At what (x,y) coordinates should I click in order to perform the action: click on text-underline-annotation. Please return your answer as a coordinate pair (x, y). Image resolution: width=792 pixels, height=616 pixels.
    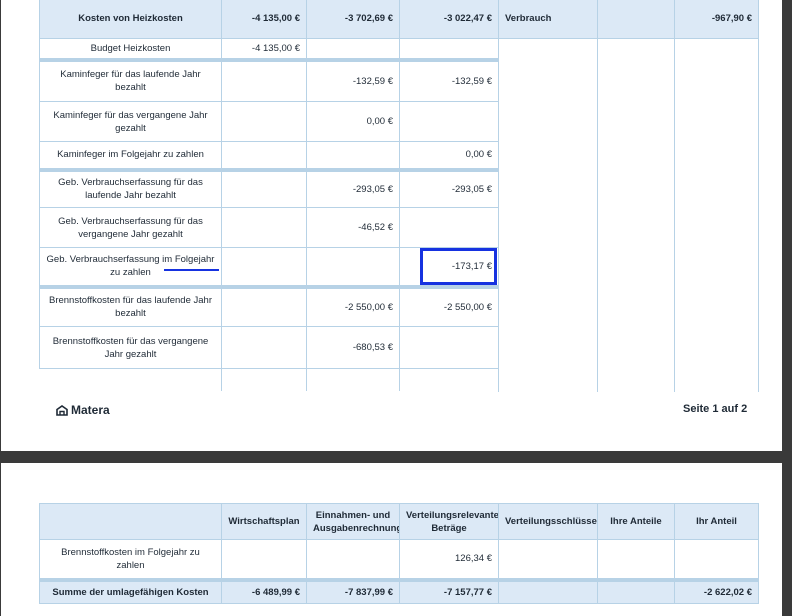
    Looking at the image, I should click on (191, 270).